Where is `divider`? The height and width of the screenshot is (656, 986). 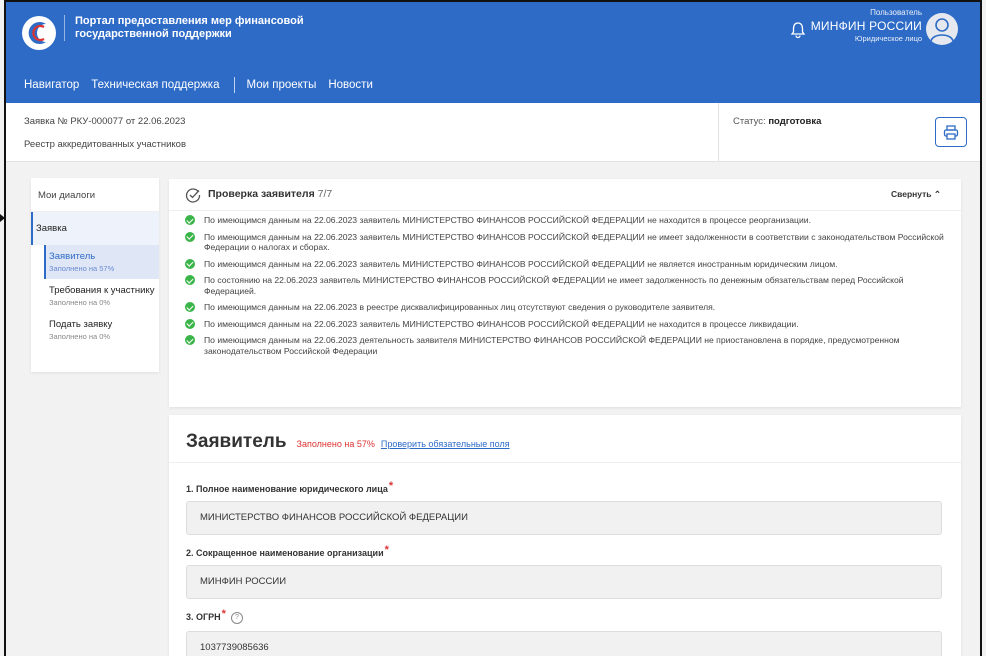 divider is located at coordinates (565, 462).